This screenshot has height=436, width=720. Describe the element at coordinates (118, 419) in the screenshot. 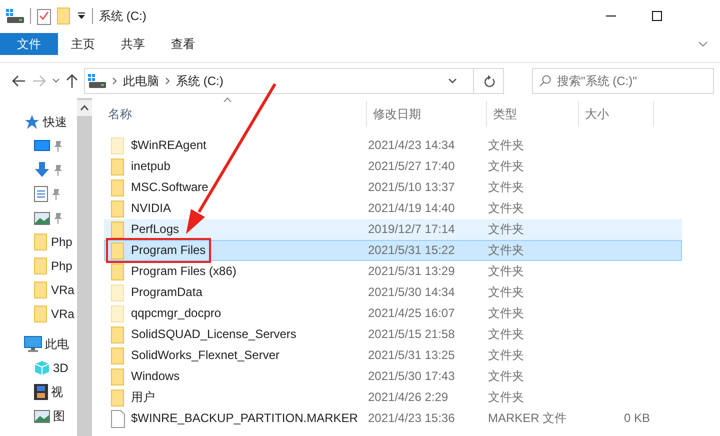

I see `file-icon` at that location.